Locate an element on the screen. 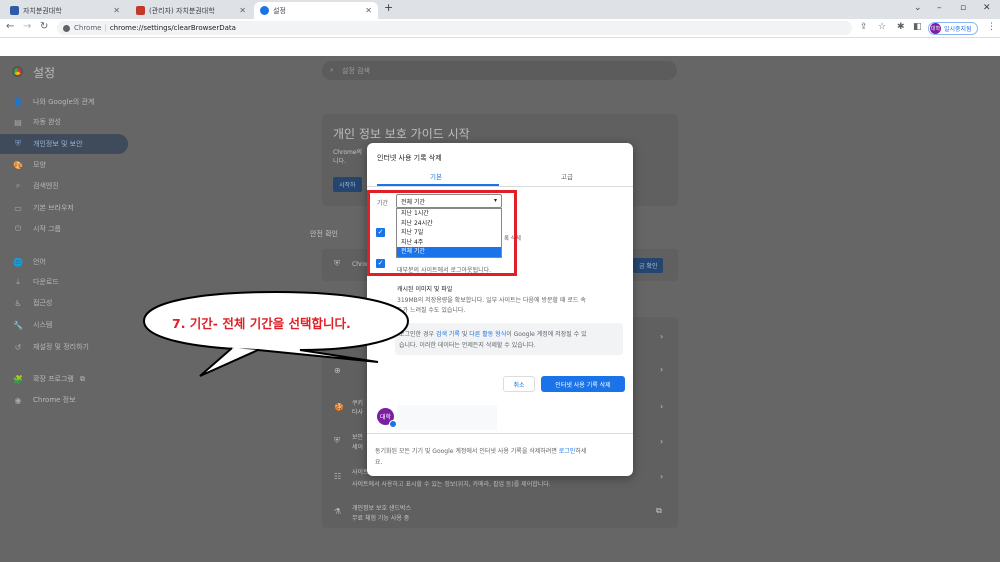 This screenshot has height=562, width=1000. forward-icon: → is located at coordinates (27, 26).